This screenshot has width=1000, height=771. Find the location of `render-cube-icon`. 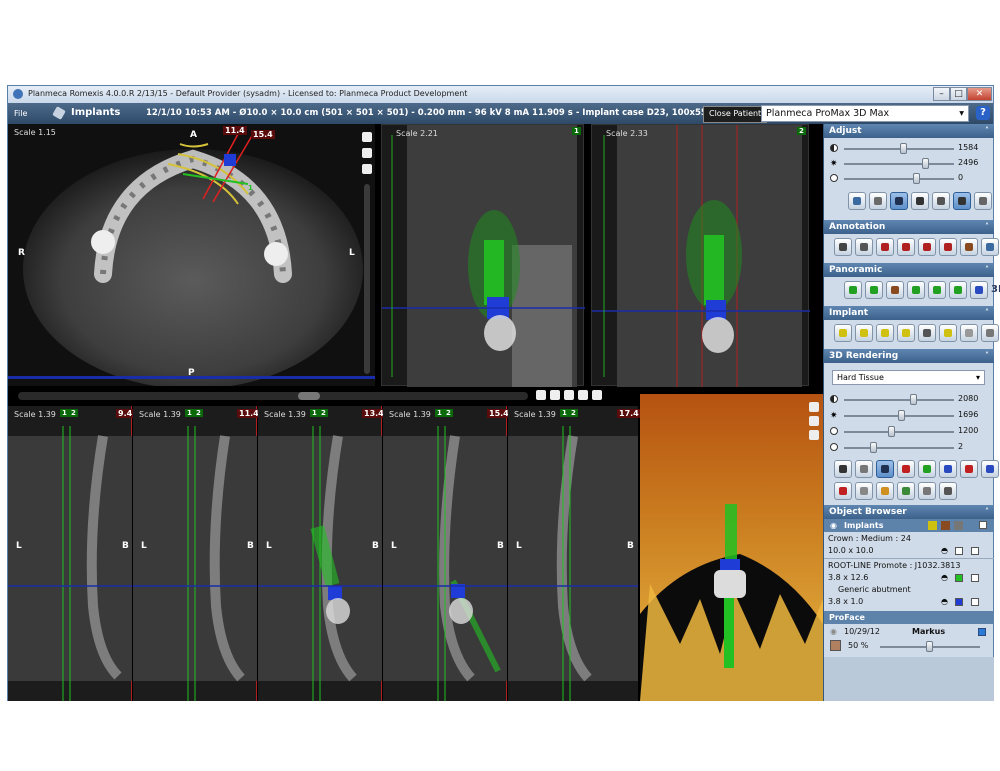

render-cube-icon is located at coordinates (990, 469).